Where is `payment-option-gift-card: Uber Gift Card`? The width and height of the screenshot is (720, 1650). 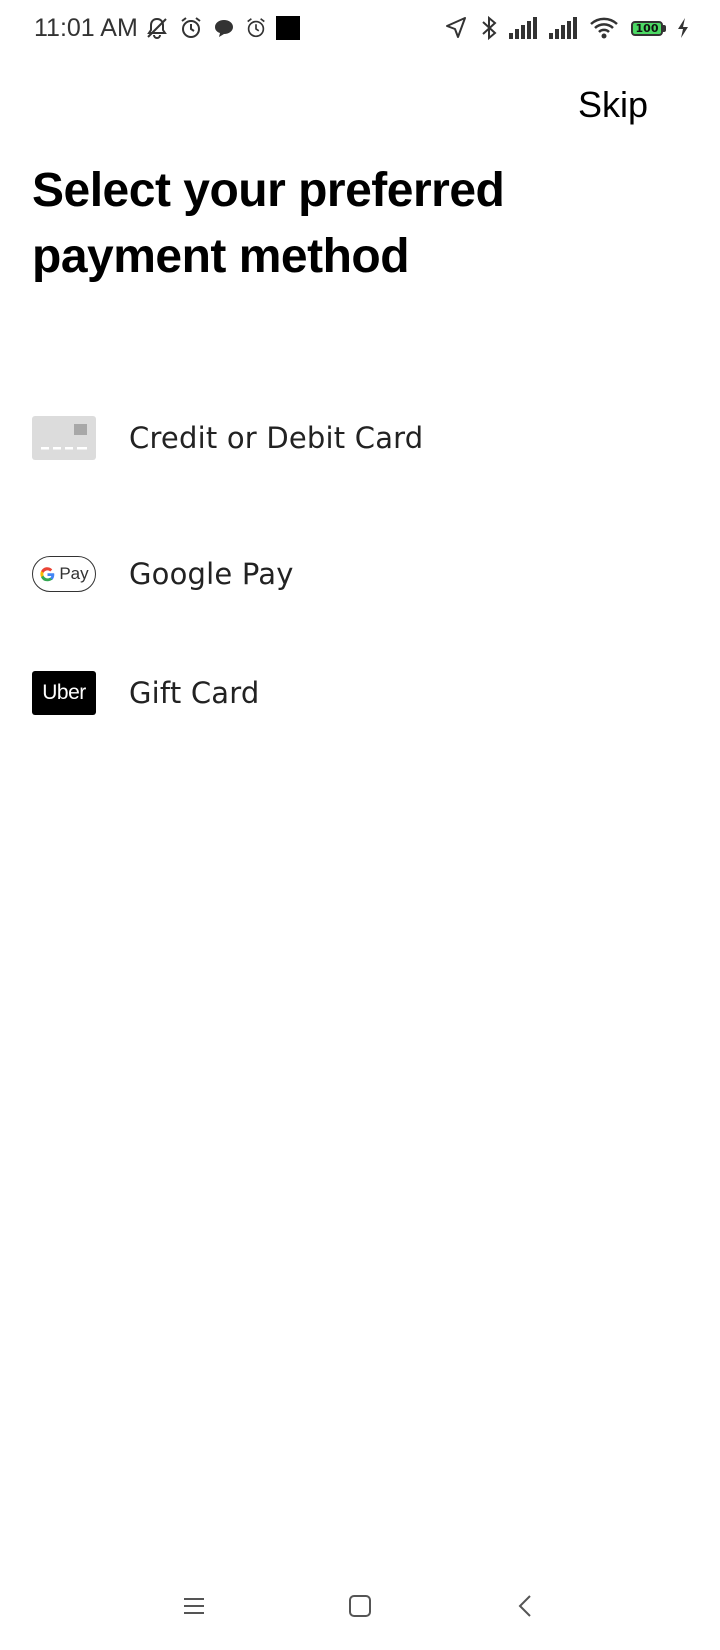
payment-option-gift-card: Uber Gift Card is located at coordinates (360, 693).